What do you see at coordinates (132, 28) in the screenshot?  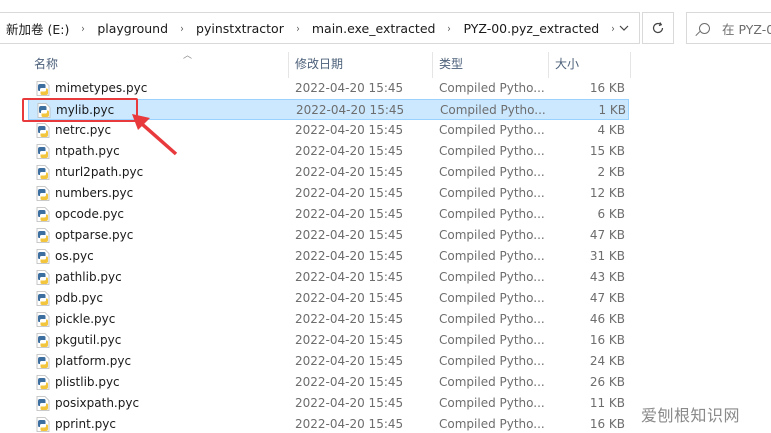 I see `breadcrumb-playground: playground` at bounding box center [132, 28].